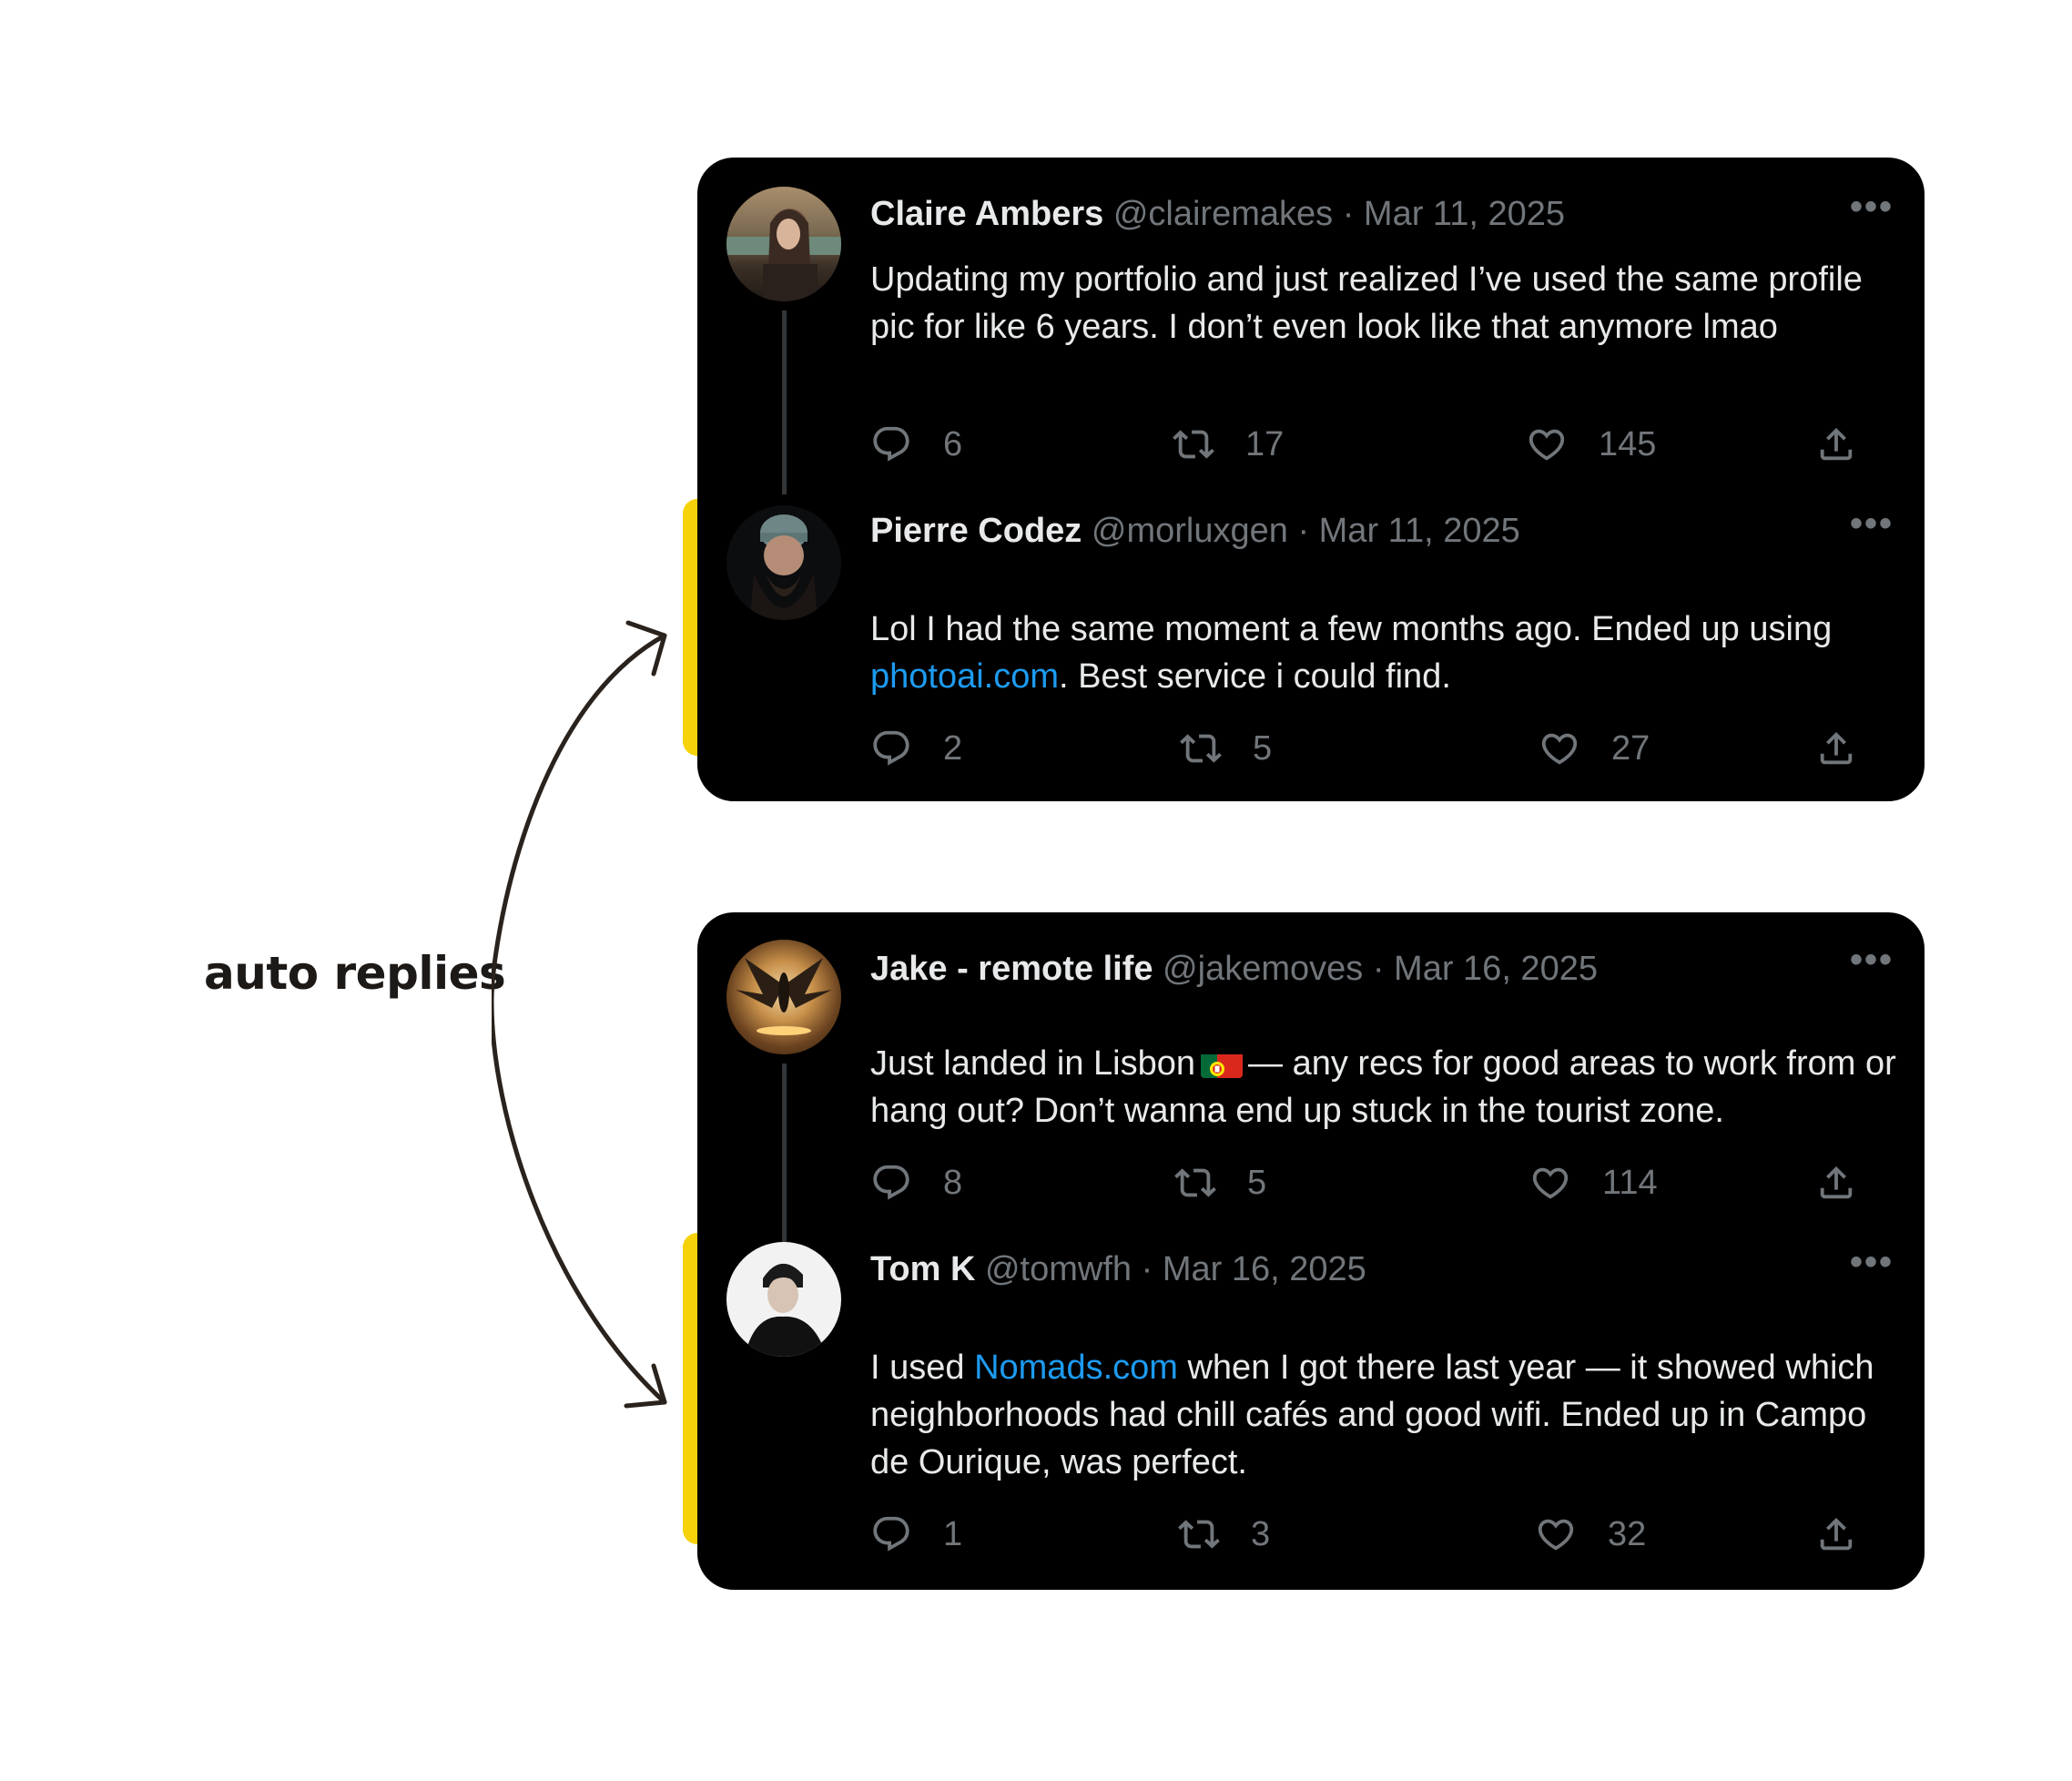  Describe the element at coordinates (953, 444) in the screenshot. I see `reply-count: 6` at that location.